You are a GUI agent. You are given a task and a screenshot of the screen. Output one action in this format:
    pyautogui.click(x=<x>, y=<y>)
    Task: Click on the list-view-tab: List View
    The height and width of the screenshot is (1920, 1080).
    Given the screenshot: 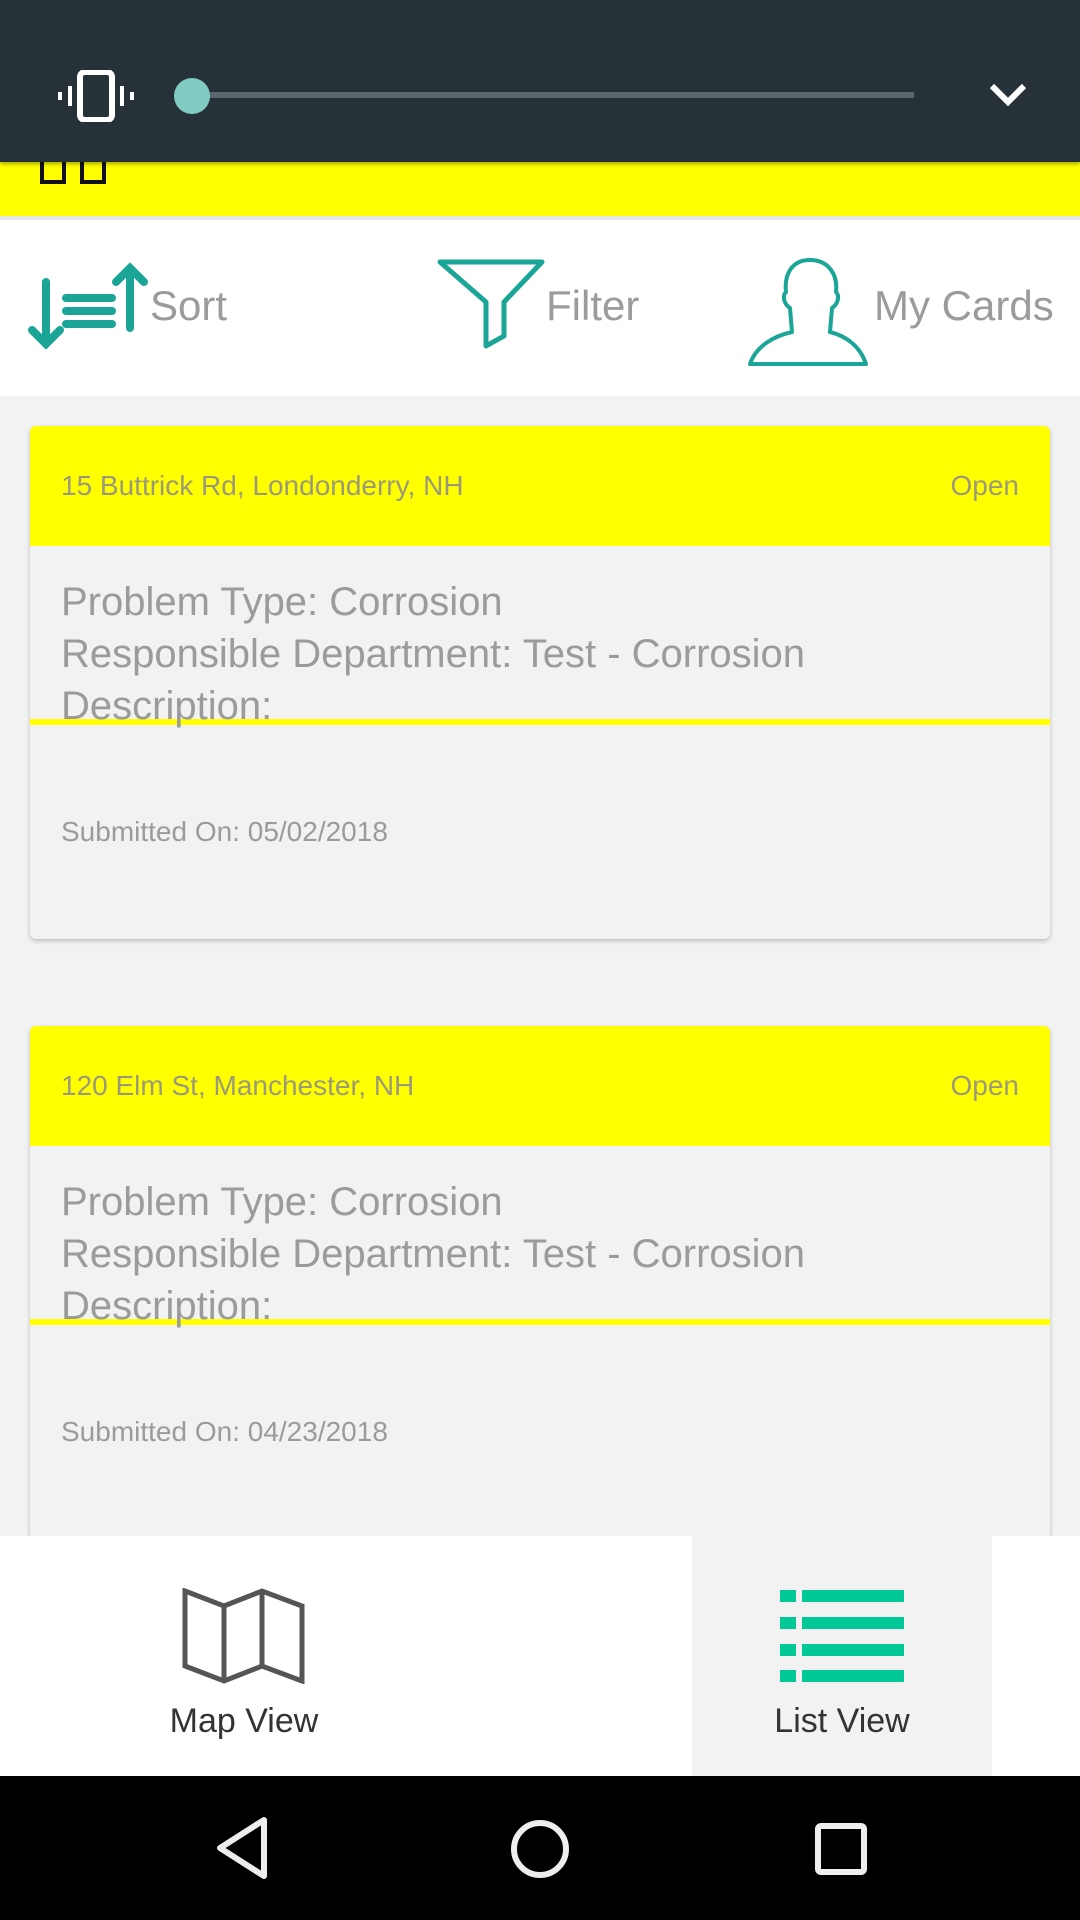 What is the action you would take?
    pyautogui.click(x=842, y=1656)
    